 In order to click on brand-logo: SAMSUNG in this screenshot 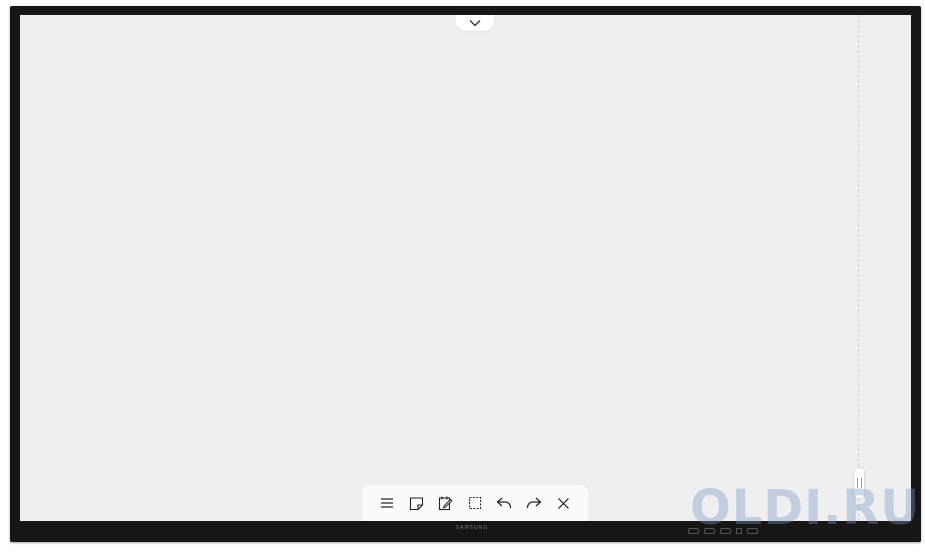, I will do `click(472, 528)`.